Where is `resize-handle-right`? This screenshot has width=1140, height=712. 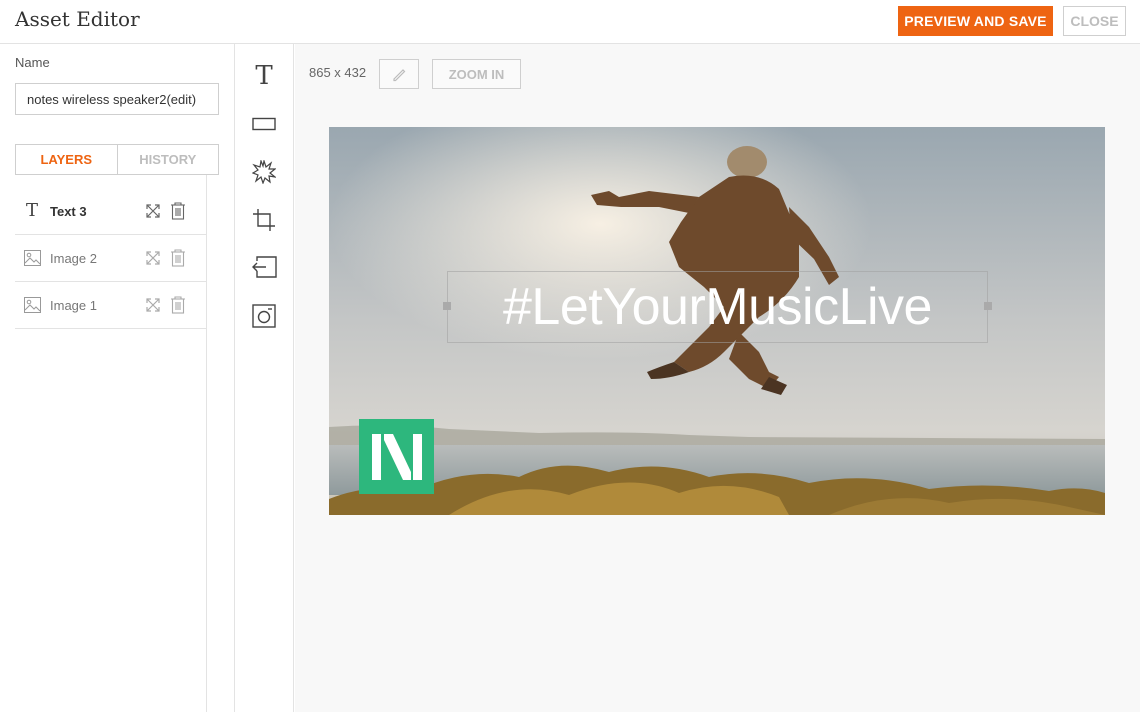 resize-handle-right is located at coordinates (988, 306).